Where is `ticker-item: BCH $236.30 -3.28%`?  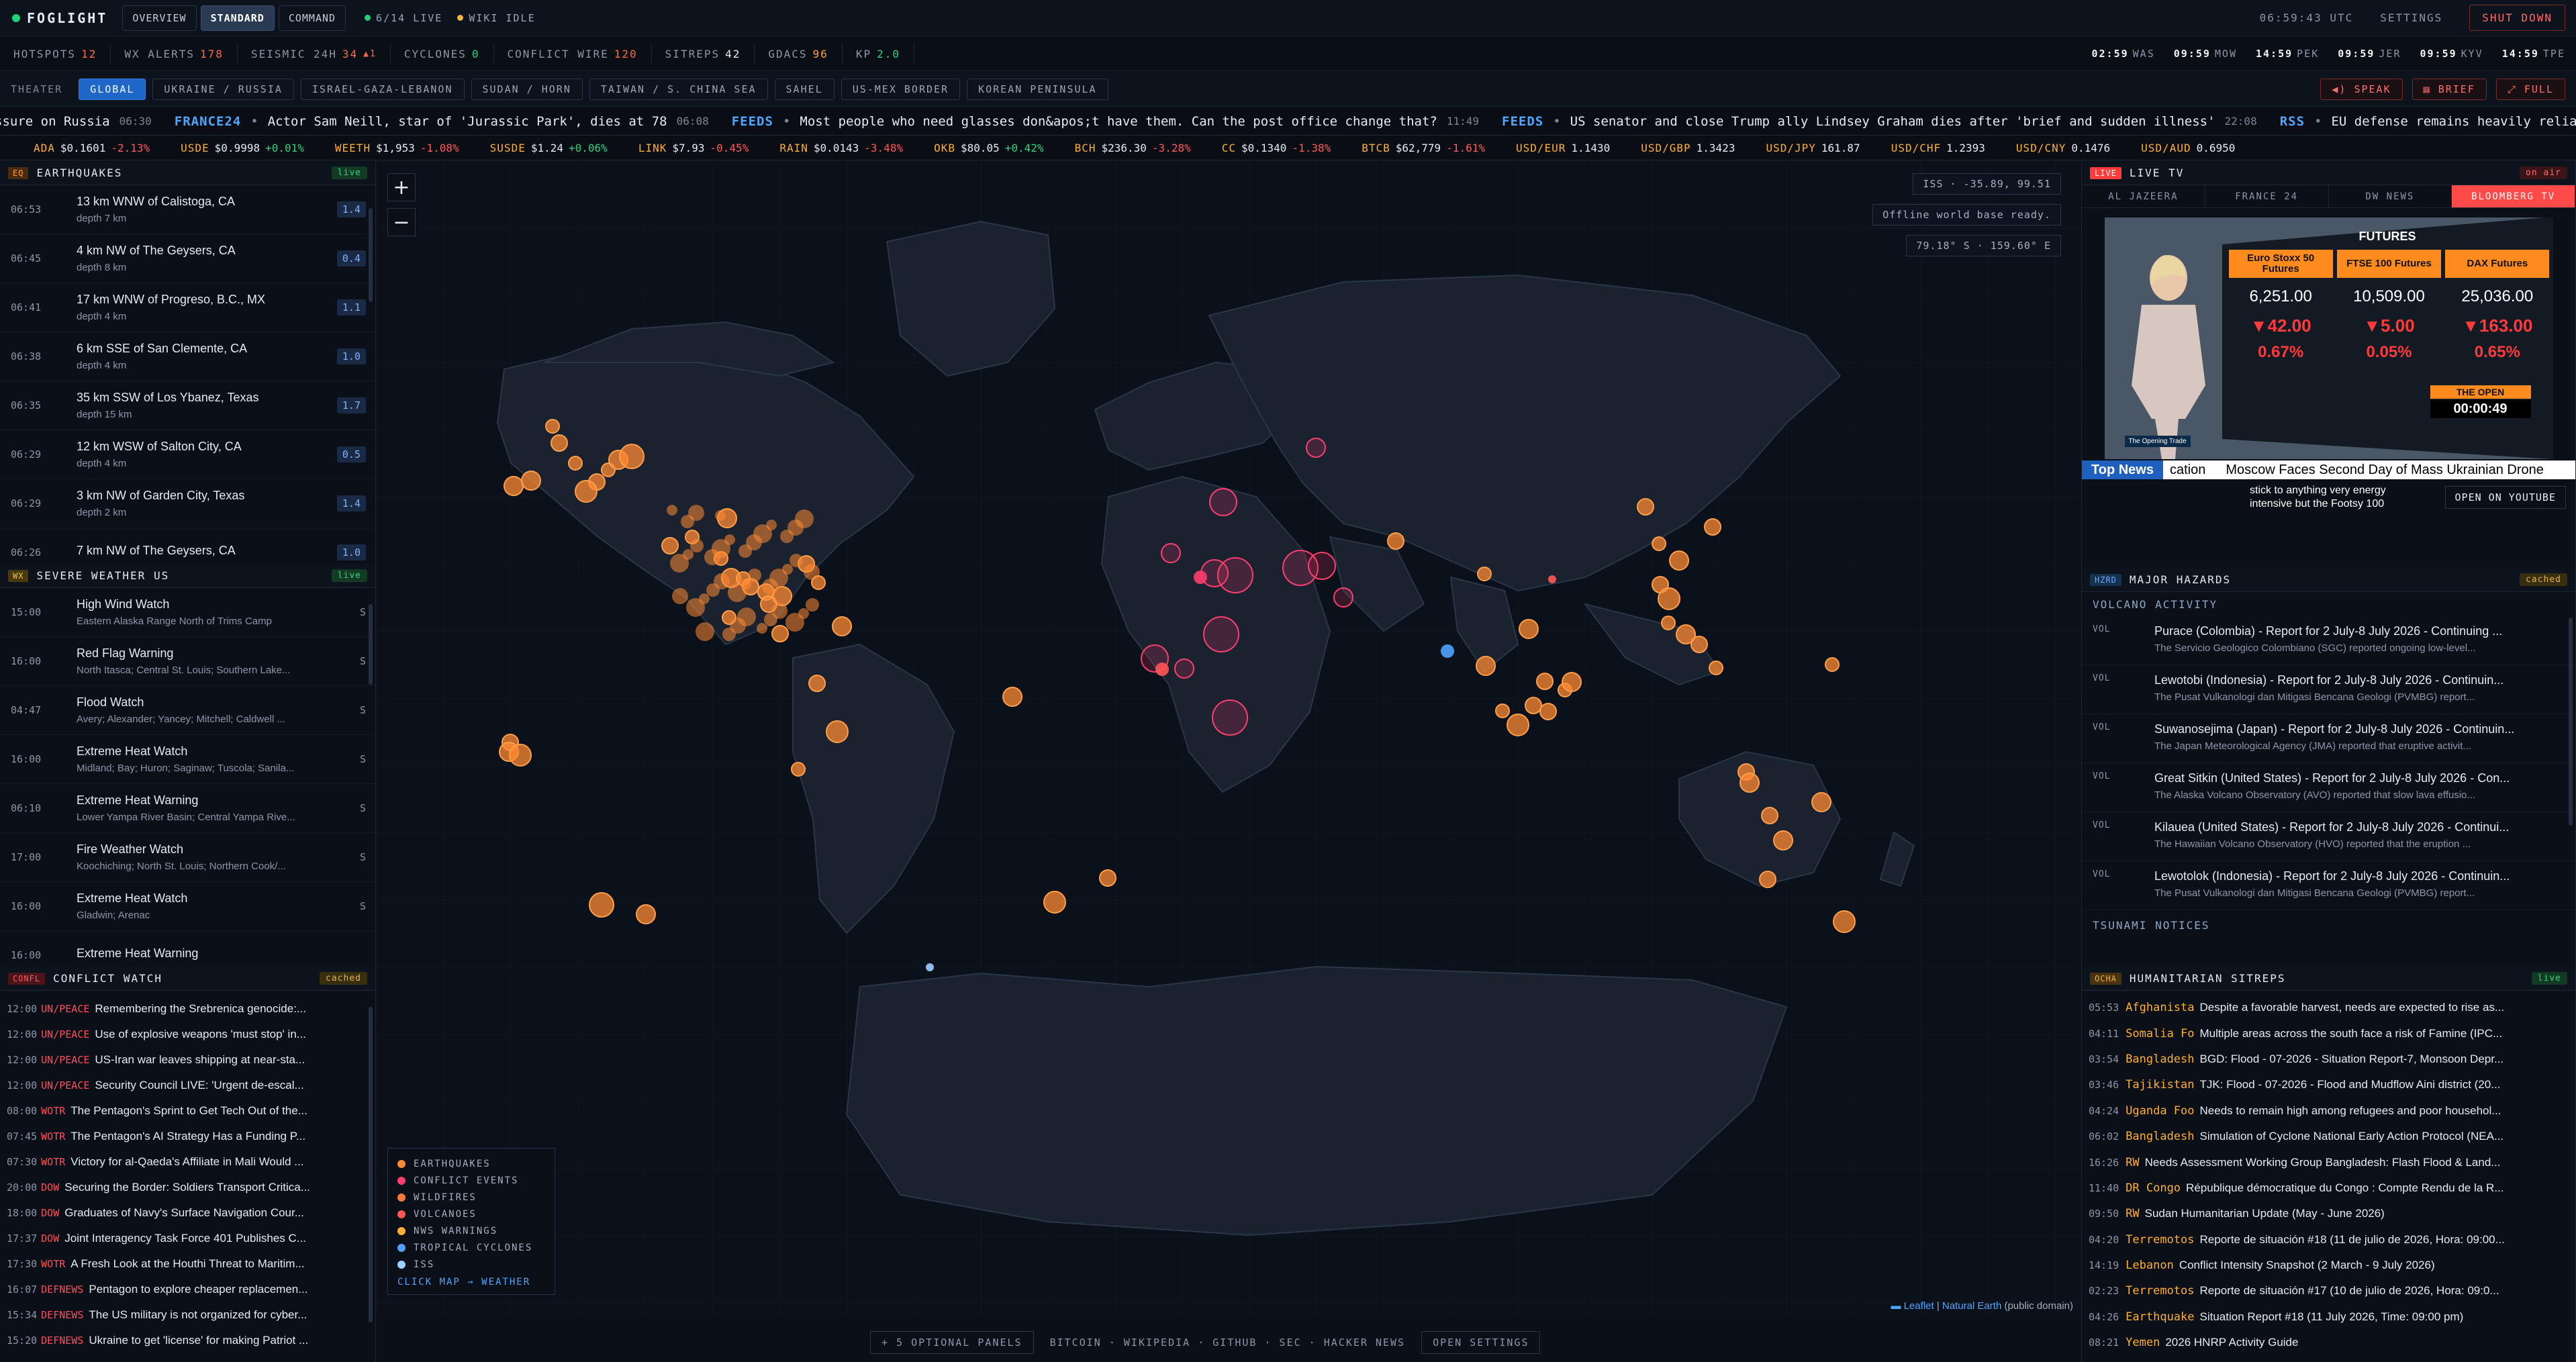 ticker-item: BCH $236.30 -3.28% is located at coordinates (1133, 148).